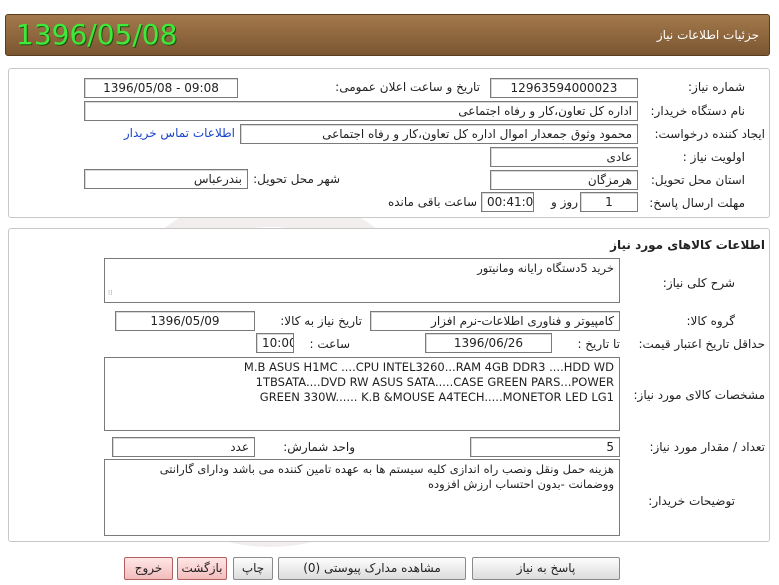 This screenshot has width=779, height=585. I want to click on print-button: چاپ, so click(253, 568).